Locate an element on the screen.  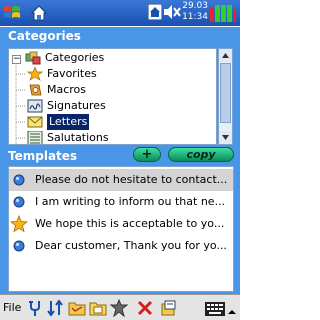
triangle-down-icon is located at coordinates (225, 137).